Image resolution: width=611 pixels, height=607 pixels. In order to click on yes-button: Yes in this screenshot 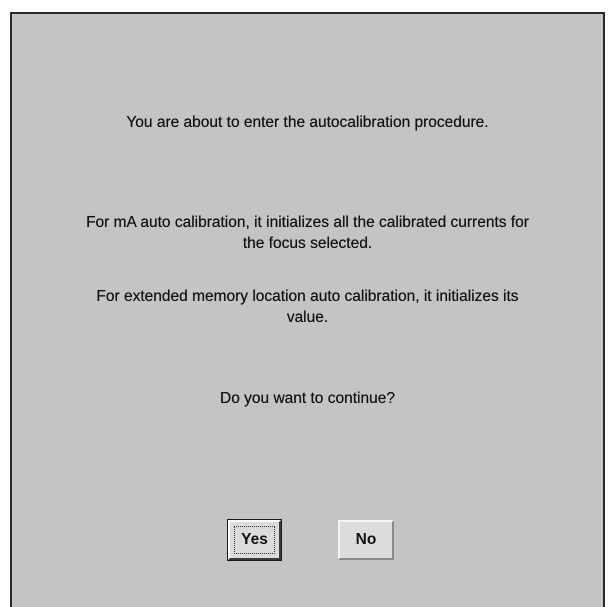, I will do `click(254, 540)`.